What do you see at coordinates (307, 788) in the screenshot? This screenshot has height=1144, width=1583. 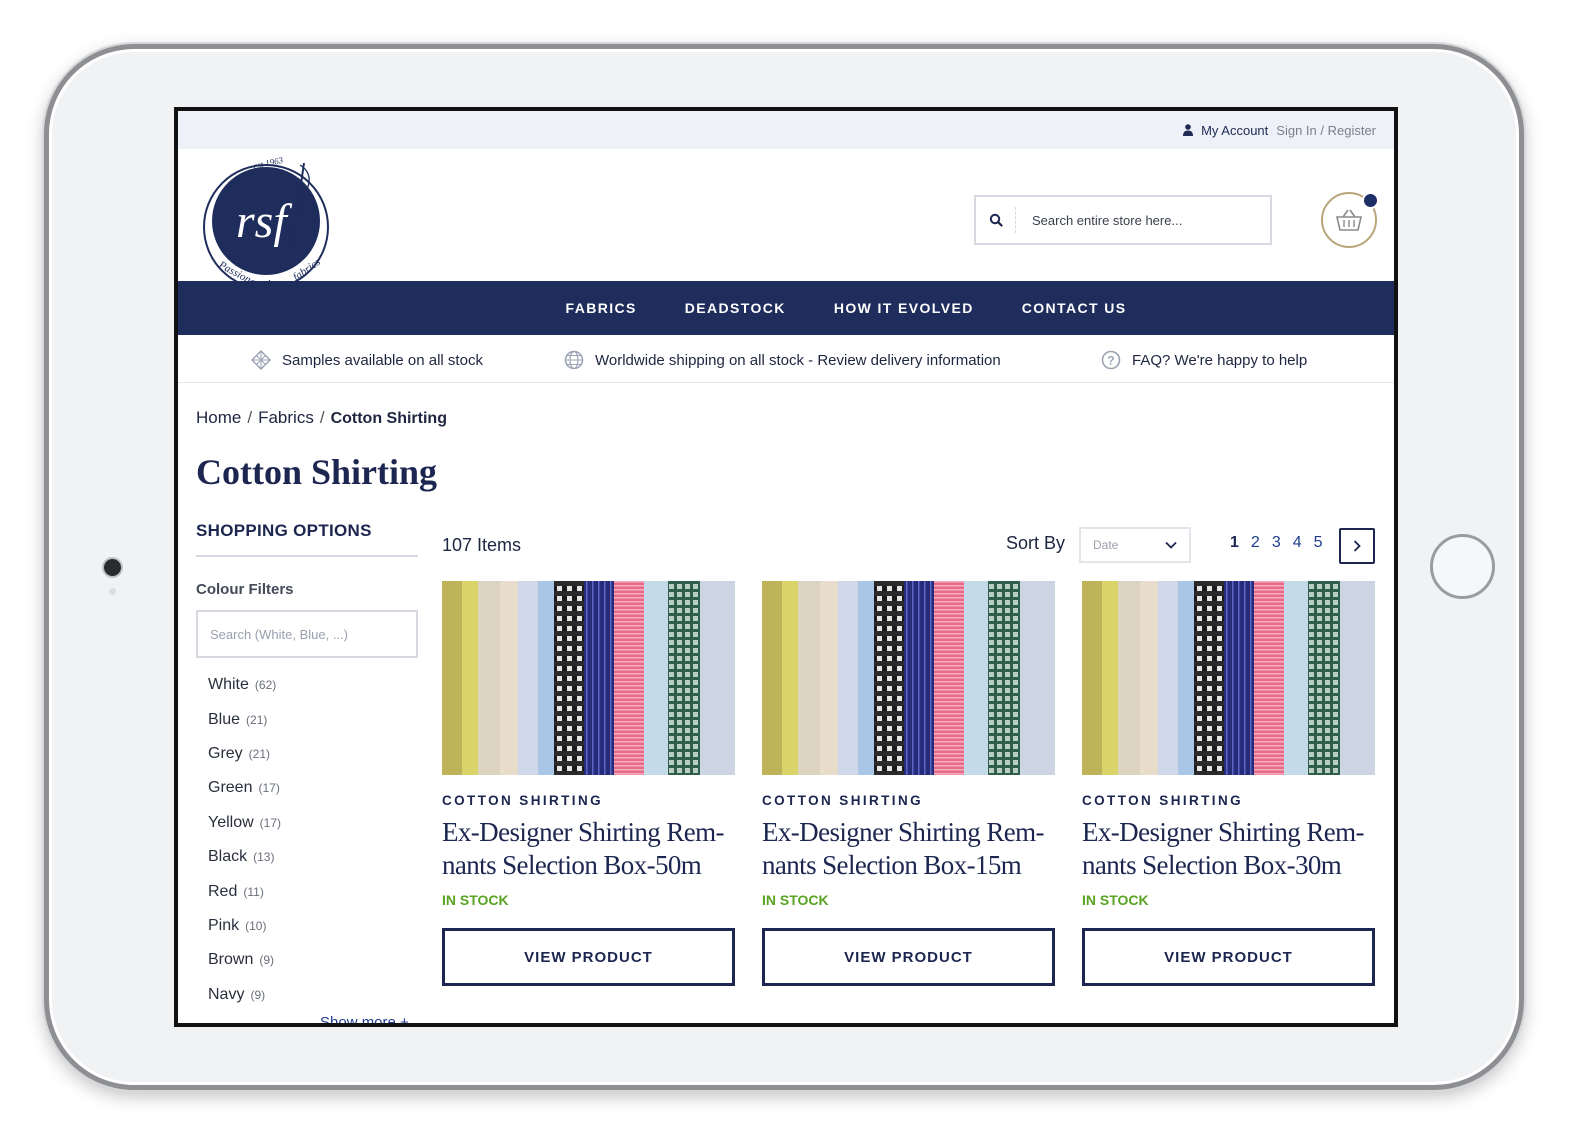 I see `colour-filter-item: Green (17)` at bounding box center [307, 788].